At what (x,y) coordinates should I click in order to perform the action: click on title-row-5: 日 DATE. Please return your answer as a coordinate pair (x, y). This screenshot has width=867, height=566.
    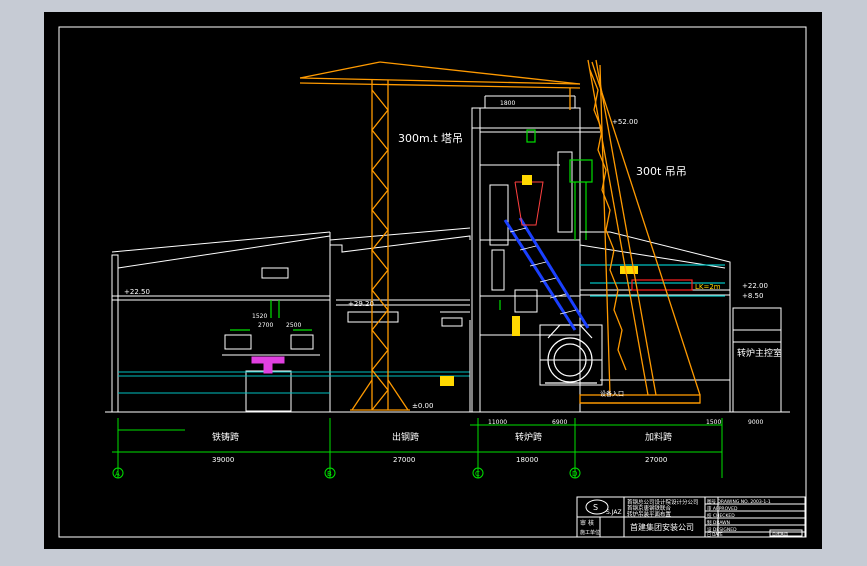
    Looking at the image, I should click on (715, 534).